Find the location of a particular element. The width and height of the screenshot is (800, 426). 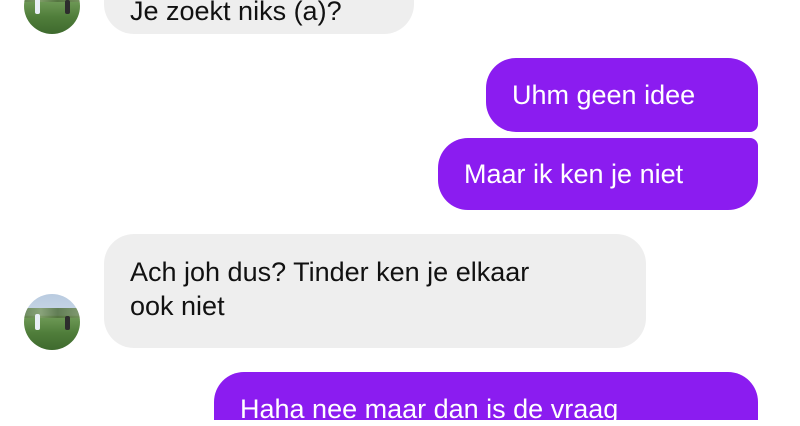

message-bubble-outgoing: Maar ik ken je niet is located at coordinates (598, 174).